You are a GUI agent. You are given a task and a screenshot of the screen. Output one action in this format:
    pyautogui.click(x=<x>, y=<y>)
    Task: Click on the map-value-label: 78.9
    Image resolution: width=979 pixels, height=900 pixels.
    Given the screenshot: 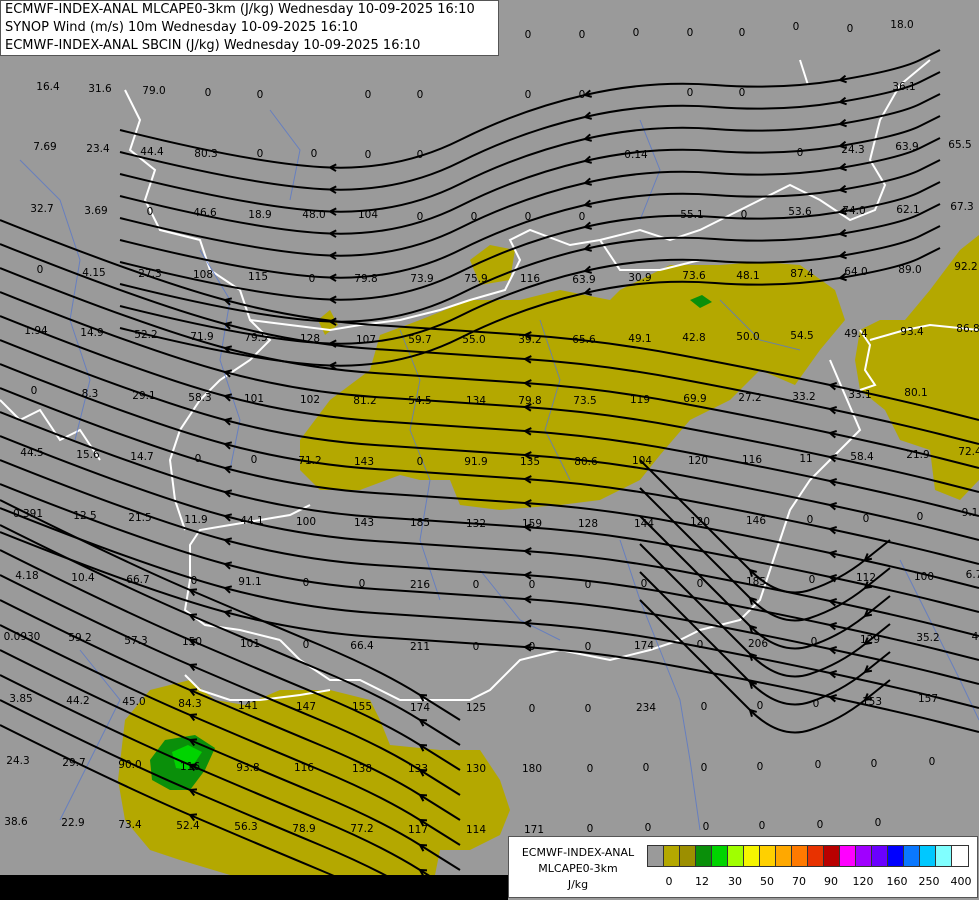 What is the action you would take?
    pyautogui.click(x=303, y=829)
    